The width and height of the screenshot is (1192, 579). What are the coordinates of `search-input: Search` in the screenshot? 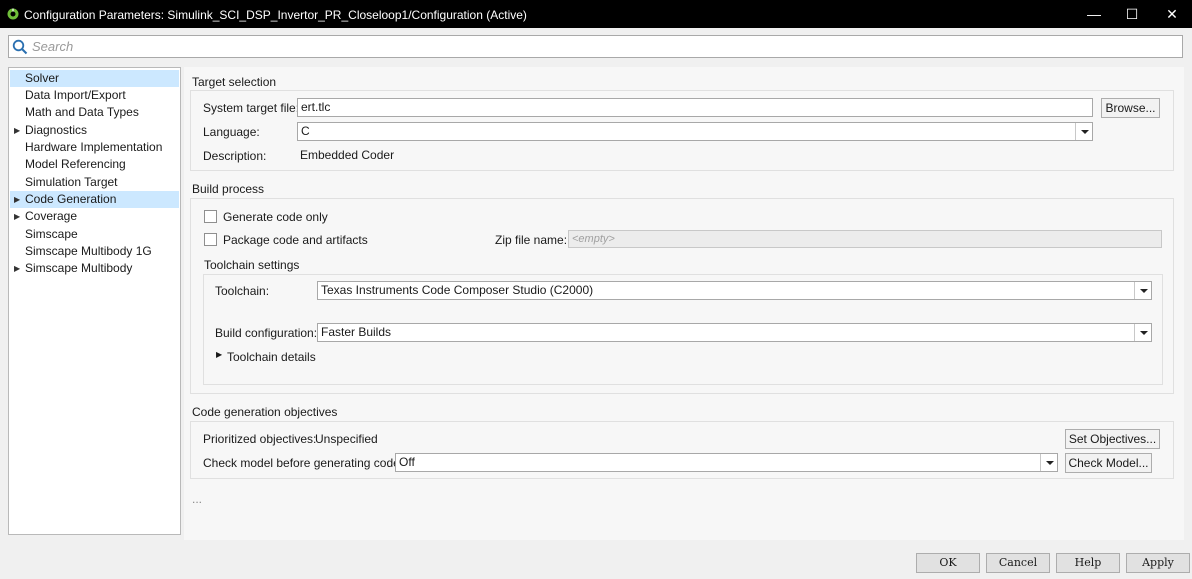 It's located at (52, 46).